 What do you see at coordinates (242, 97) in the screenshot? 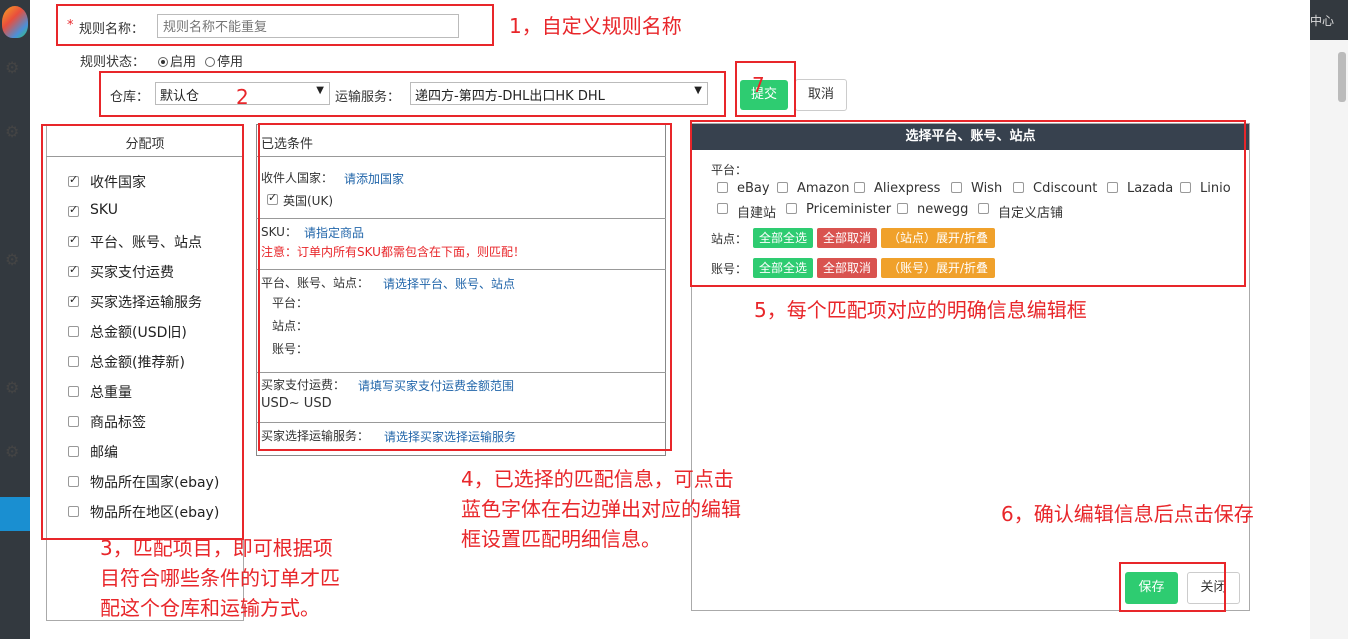
I see `annotation-text-2: 2` at bounding box center [242, 97].